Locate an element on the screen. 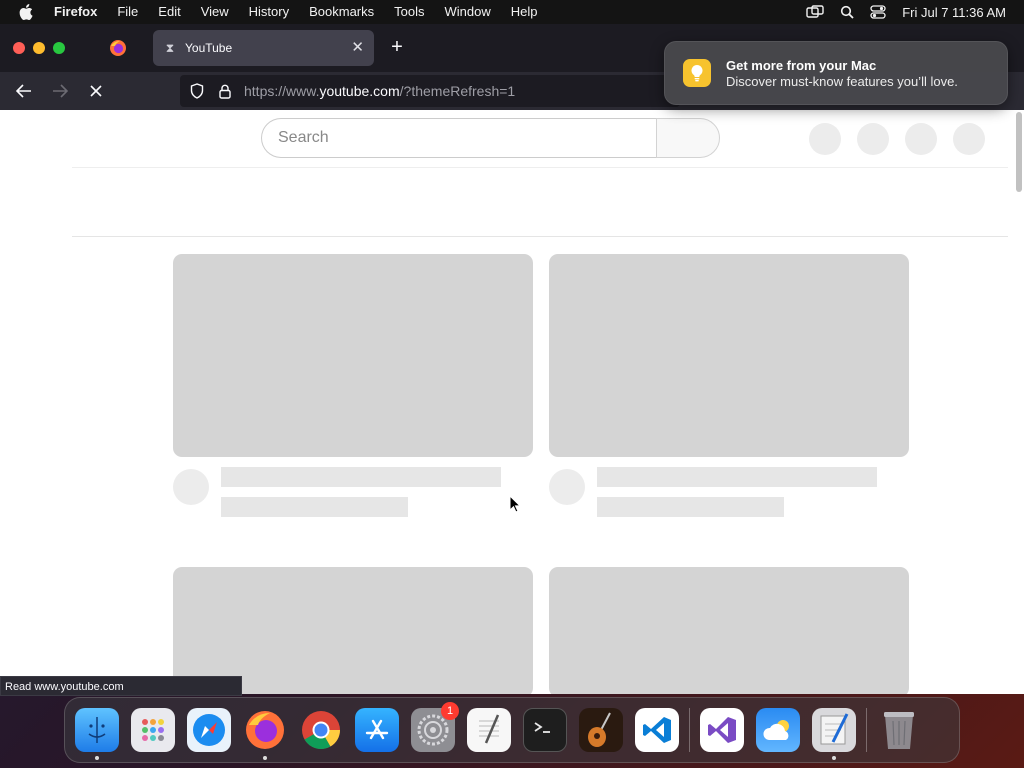 This screenshot has width=1024, height=768. address-bar: https://www. youtube.com/?themeRefresh=1 is located at coordinates (430, 91).